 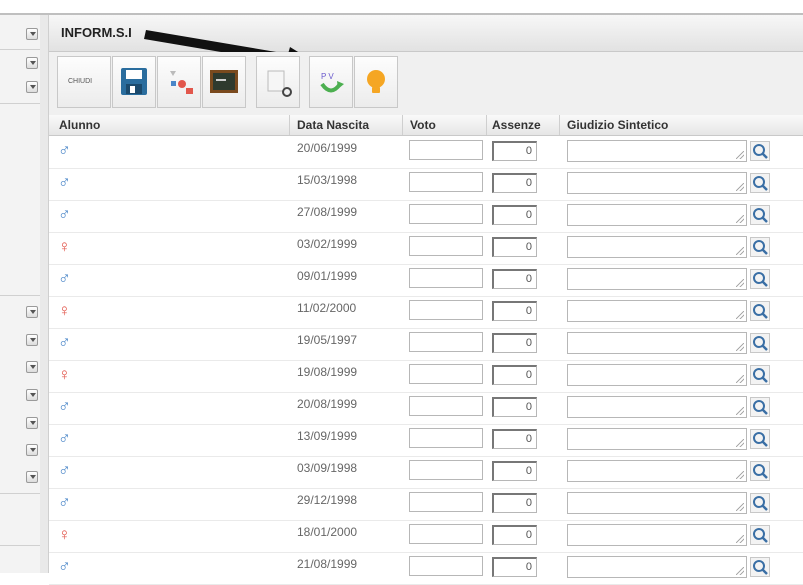 I want to click on colors-button, so click(x=179, y=82).